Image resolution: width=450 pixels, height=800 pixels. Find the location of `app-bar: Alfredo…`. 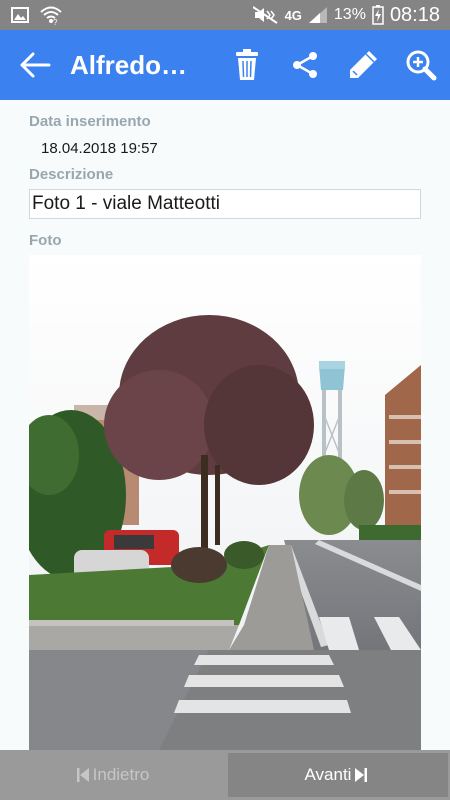

app-bar: Alfredo… is located at coordinates (225, 65).